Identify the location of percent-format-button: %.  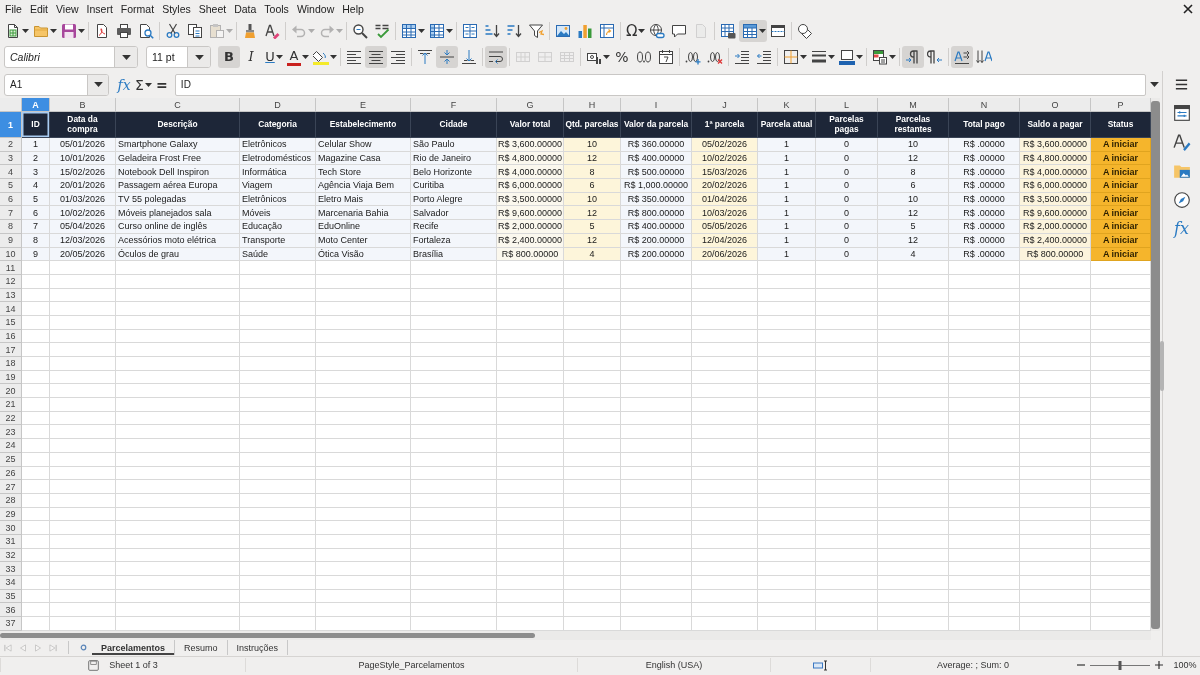
(622, 57).